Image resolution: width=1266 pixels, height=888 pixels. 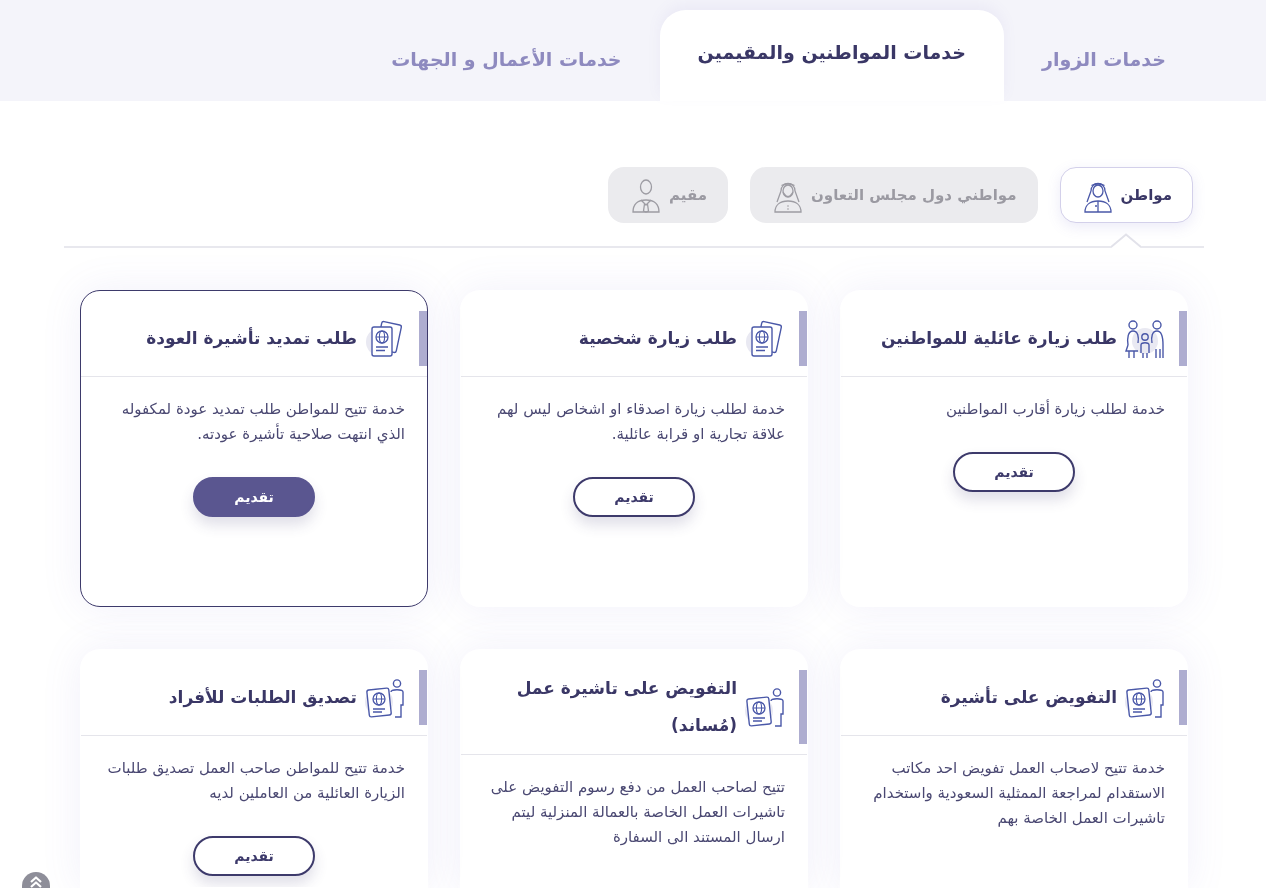 I want to click on card-title: التفويض على تاشيرة عمل (مُساند), so click(x=626, y=707).